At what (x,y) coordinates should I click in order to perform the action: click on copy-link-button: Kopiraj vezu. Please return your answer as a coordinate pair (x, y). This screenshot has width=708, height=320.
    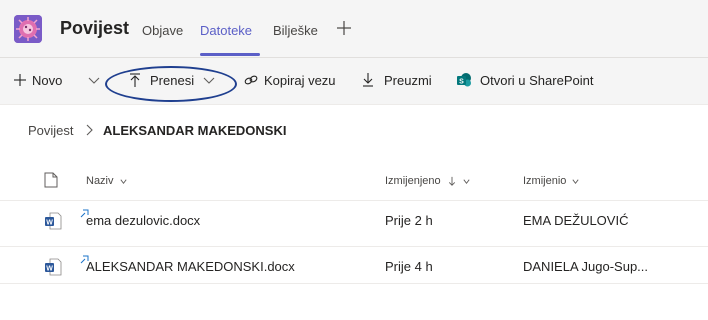
    Looking at the image, I should click on (300, 81).